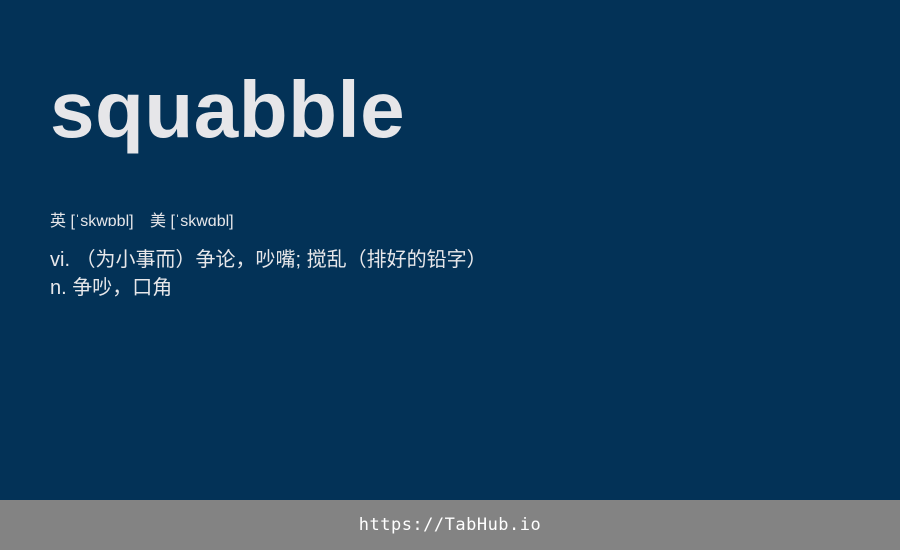 The height and width of the screenshot is (550, 900). Describe the element at coordinates (142, 222) in the screenshot. I see `pronunciation-row: 英 [ˈskwɒbl] 美 [ˈskwɑbl]` at that location.